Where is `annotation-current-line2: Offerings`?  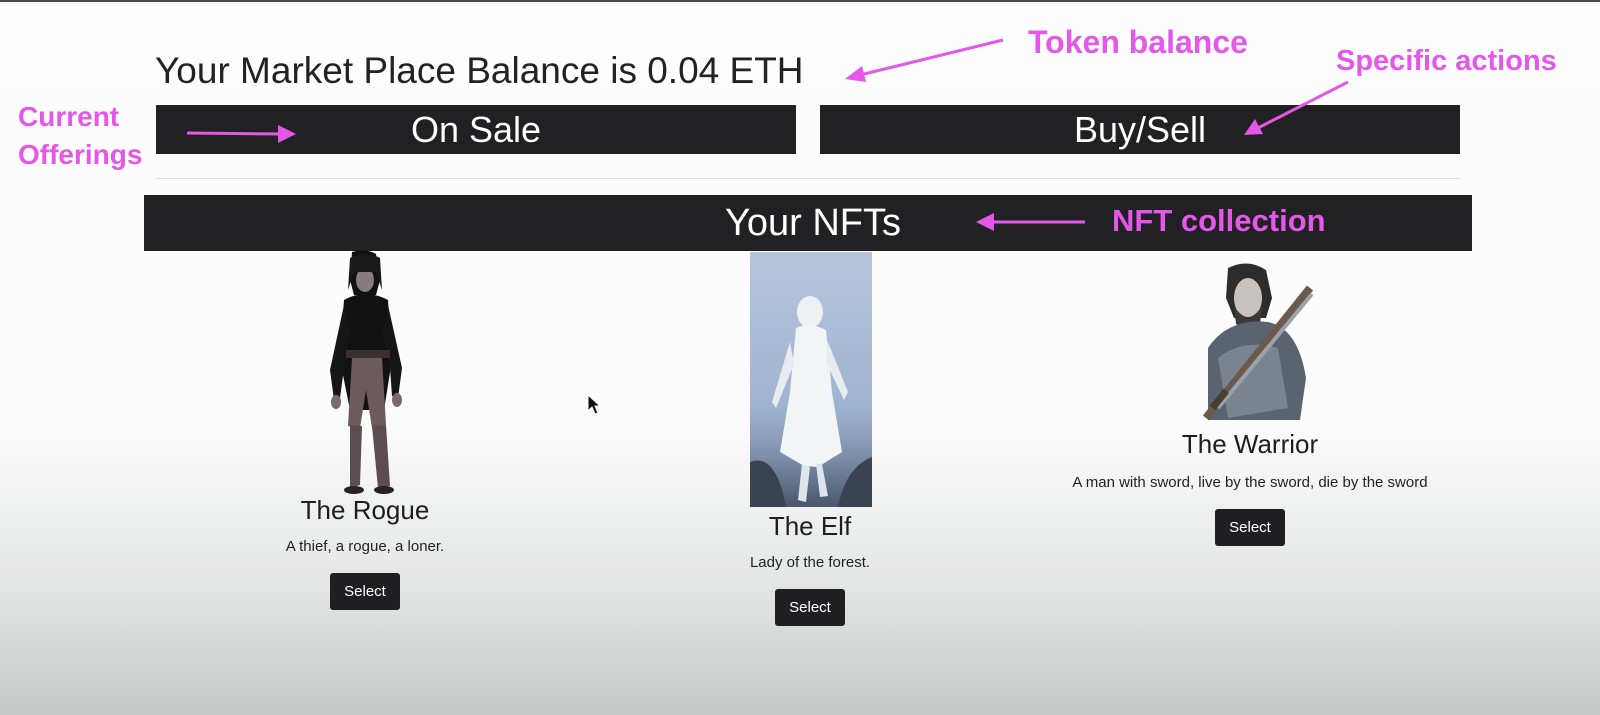 annotation-current-line2: Offerings is located at coordinates (80, 154).